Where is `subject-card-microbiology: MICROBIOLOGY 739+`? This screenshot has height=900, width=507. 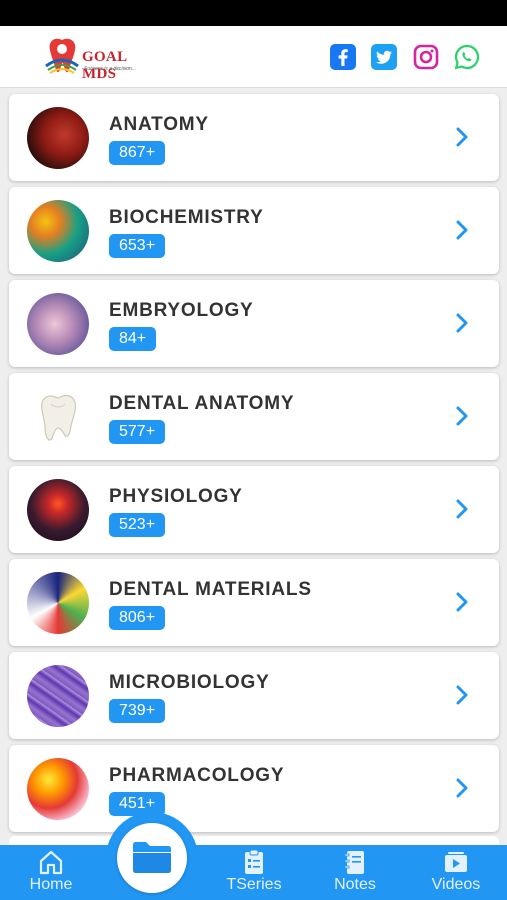
subject-card-microbiology: MICROBIOLOGY 739+ is located at coordinates (254, 695).